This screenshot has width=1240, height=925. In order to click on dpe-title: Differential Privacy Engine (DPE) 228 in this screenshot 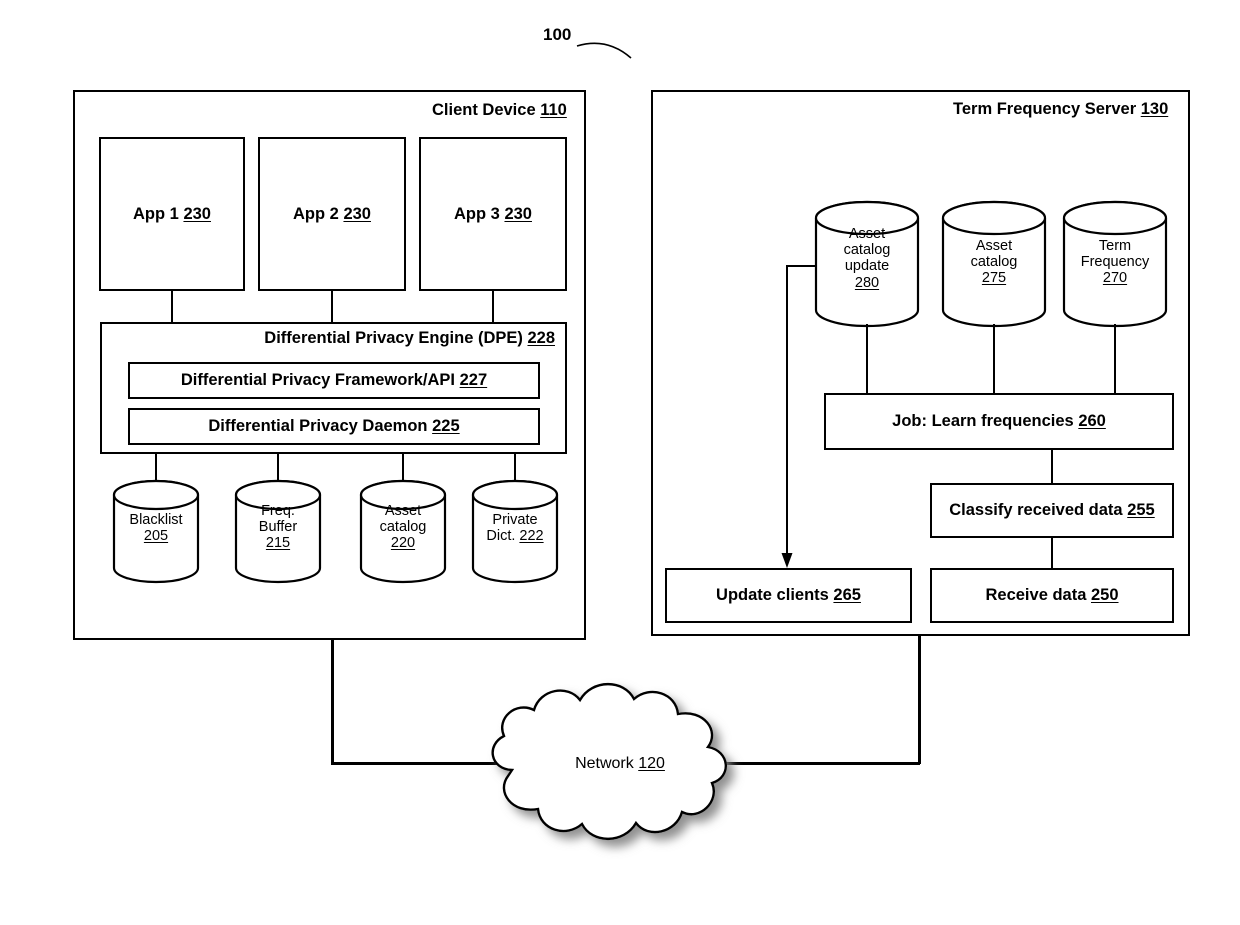, I will do `click(409, 338)`.